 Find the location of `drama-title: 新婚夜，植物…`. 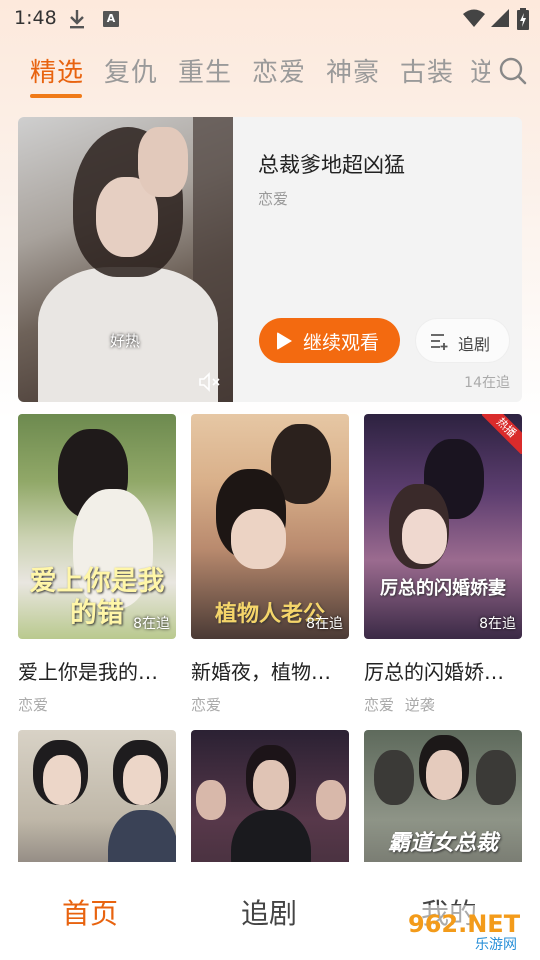

drama-title: 新婚夜，植物… is located at coordinates (270, 670).